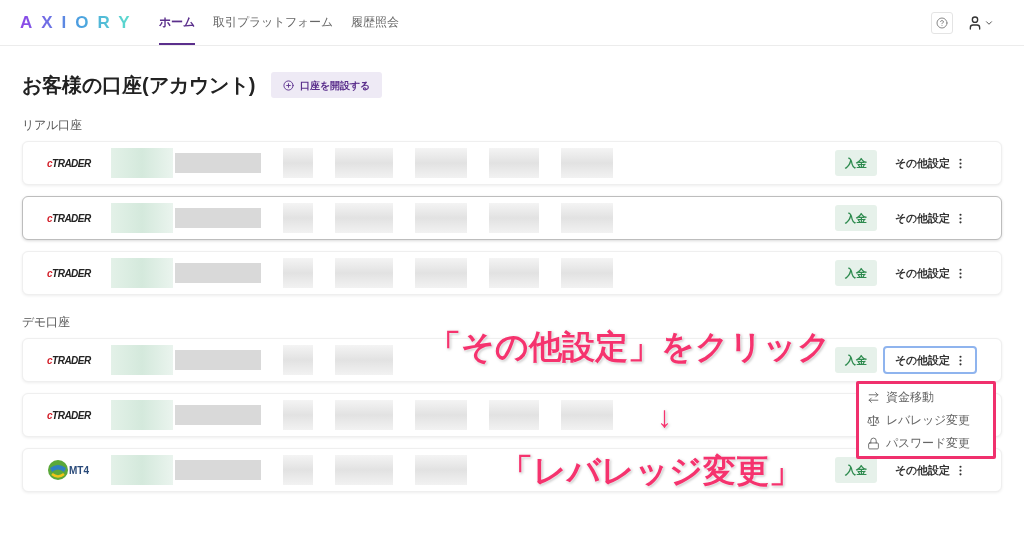 This screenshot has width=1024, height=538. What do you see at coordinates (928, 443) in the screenshot?
I see `menu-item-label: パスワード変更` at bounding box center [928, 443].